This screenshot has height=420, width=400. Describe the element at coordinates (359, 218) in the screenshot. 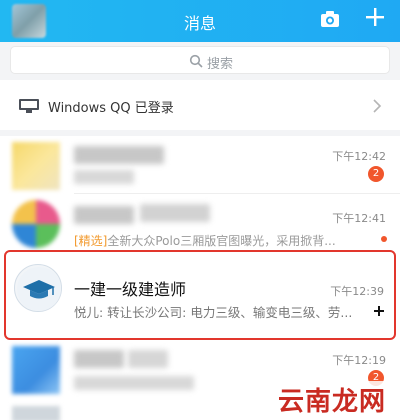

I see `message-time: 下午12:41` at that location.